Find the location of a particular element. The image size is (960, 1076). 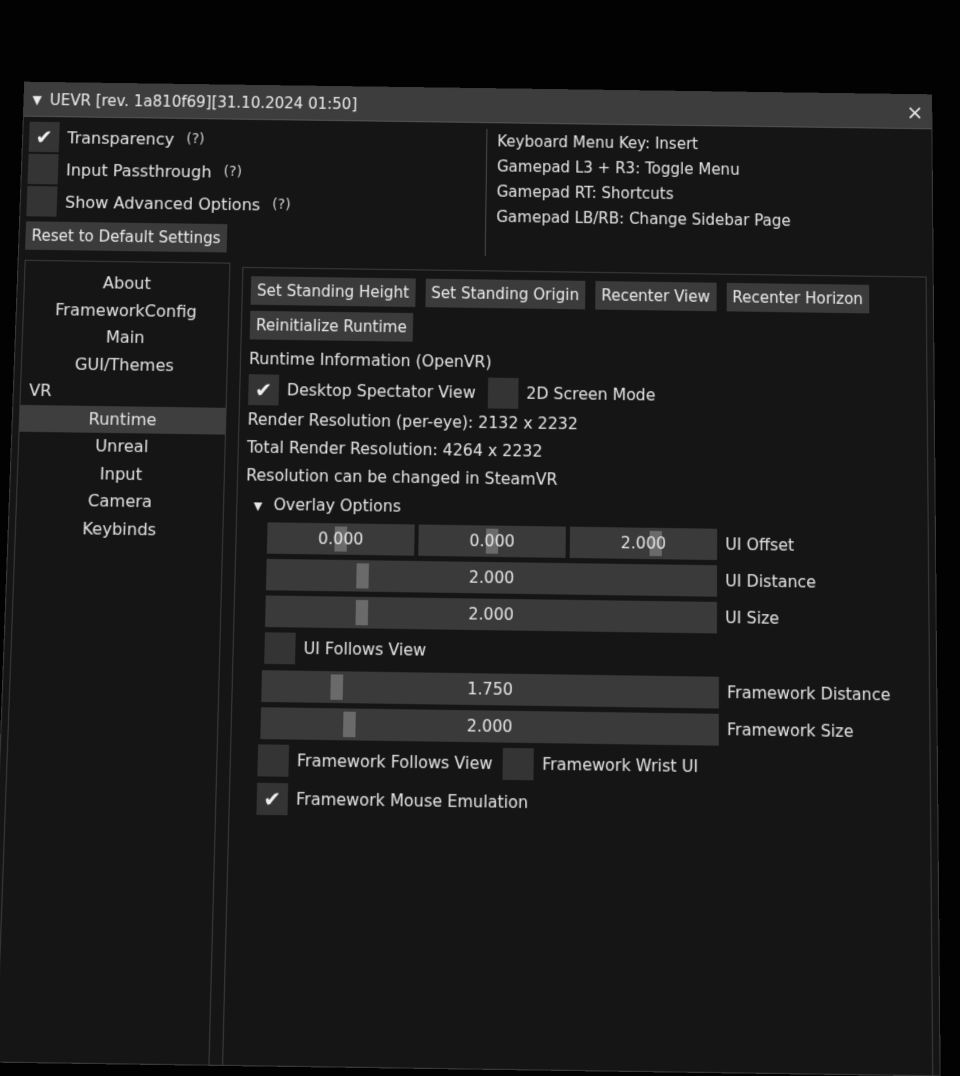

desktop-spectator-label: Desktop Spectator View is located at coordinates (381, 391).